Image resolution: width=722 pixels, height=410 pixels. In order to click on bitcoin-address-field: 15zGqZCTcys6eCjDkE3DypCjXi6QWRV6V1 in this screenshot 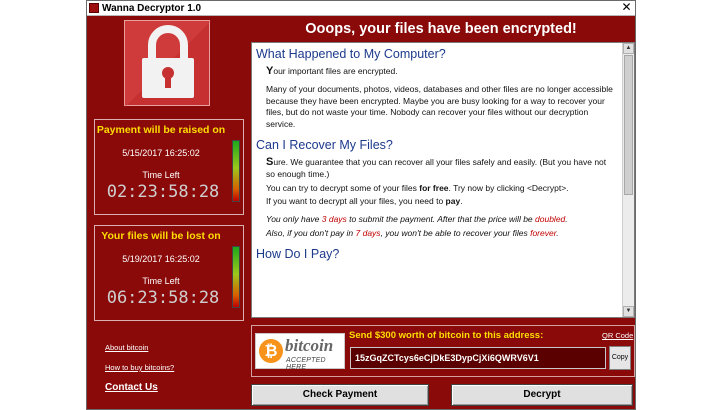, I will do `click(478, 358)`.